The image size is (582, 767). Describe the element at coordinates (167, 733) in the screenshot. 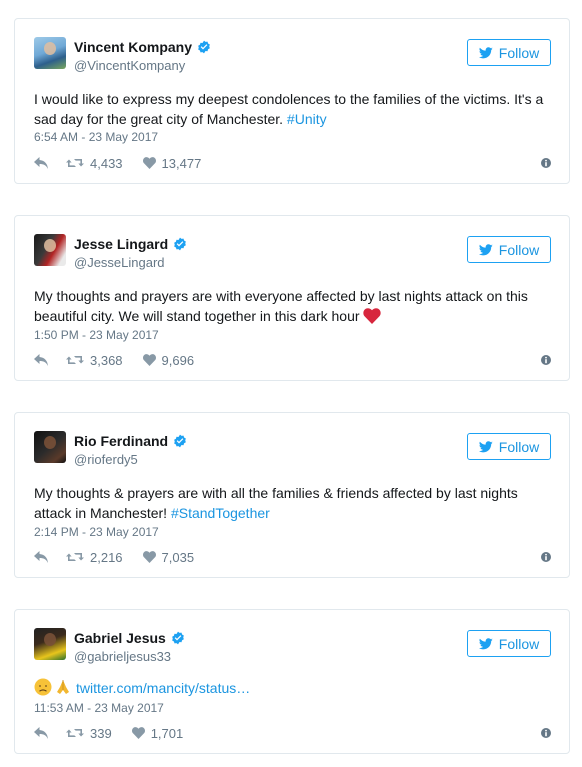

I see `like-count: 1,701` at that location.